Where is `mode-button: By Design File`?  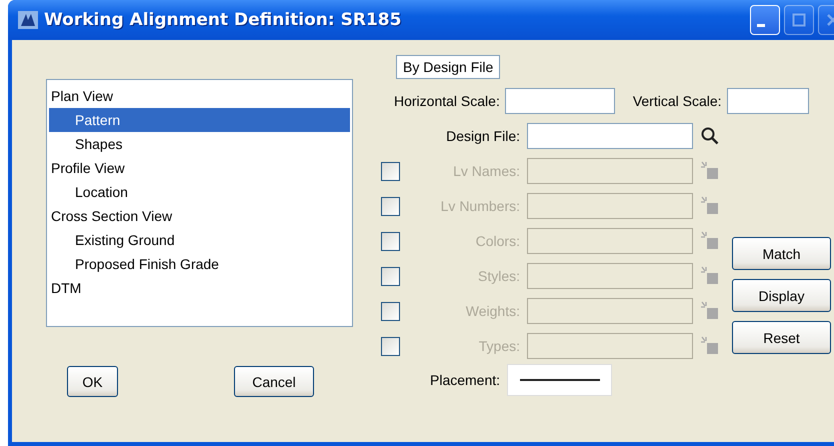
mode-button: By Design File is located at coordinates (448, 67).